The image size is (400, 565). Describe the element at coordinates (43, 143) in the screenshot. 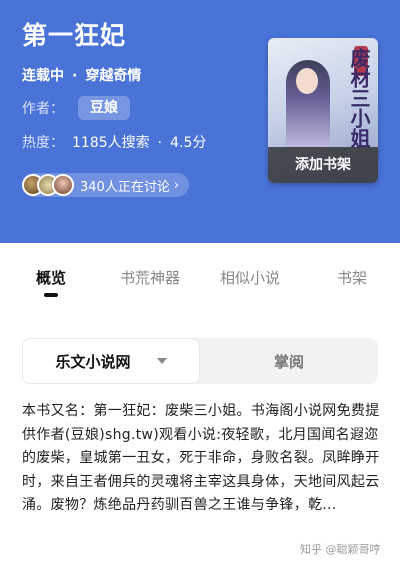

I see `heat-label: 热度：` at that location.